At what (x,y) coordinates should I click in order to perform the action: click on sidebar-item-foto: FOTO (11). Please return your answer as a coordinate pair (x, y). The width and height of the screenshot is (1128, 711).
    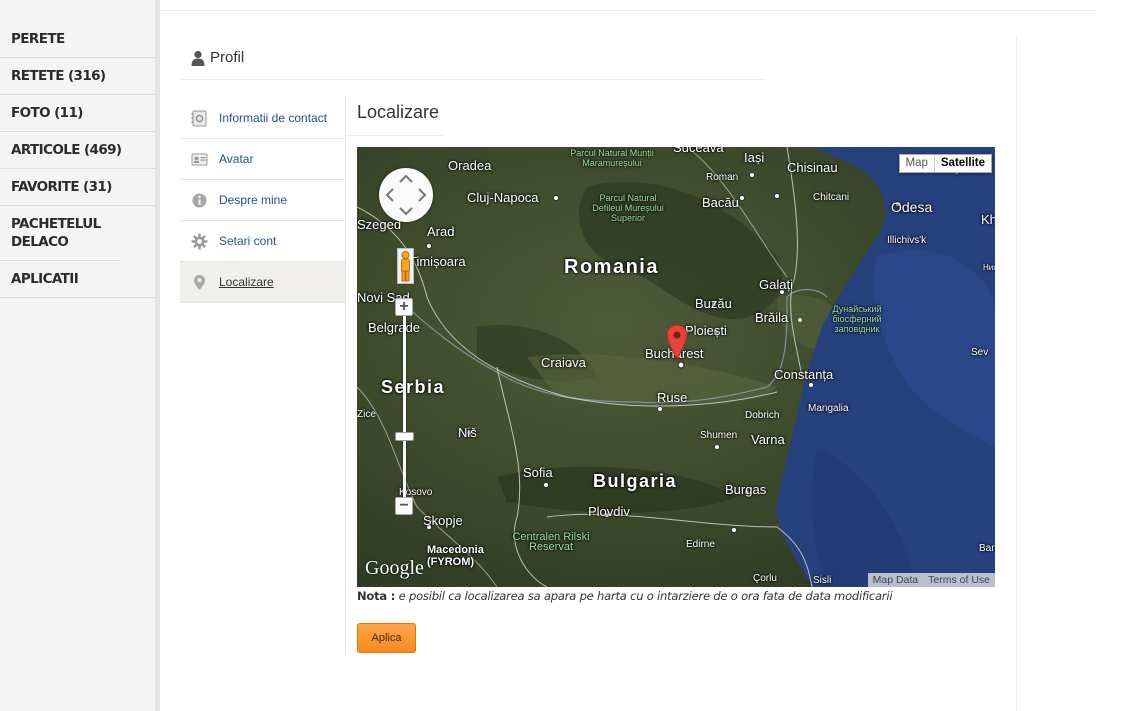
    Looking at the image, I should click on (77, 113).